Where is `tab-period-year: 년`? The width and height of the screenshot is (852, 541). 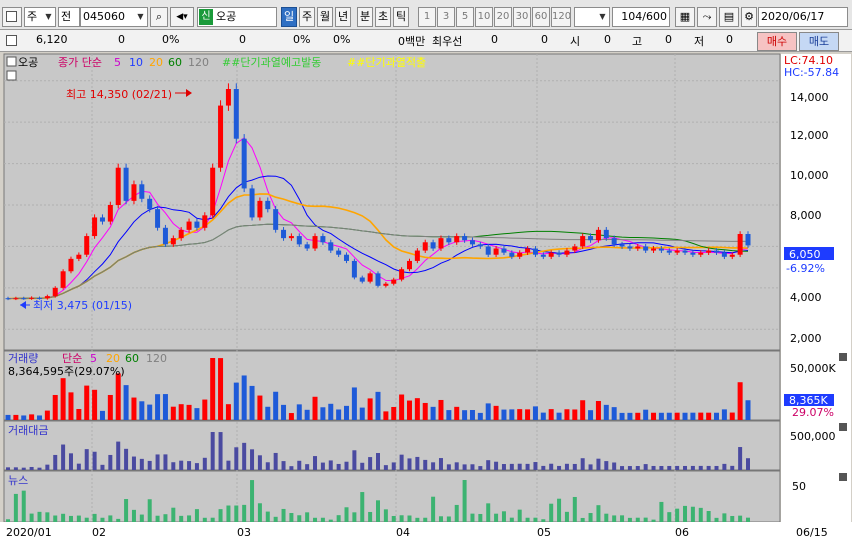 tab-period-year: 년 is located at coordinates (343, 17).